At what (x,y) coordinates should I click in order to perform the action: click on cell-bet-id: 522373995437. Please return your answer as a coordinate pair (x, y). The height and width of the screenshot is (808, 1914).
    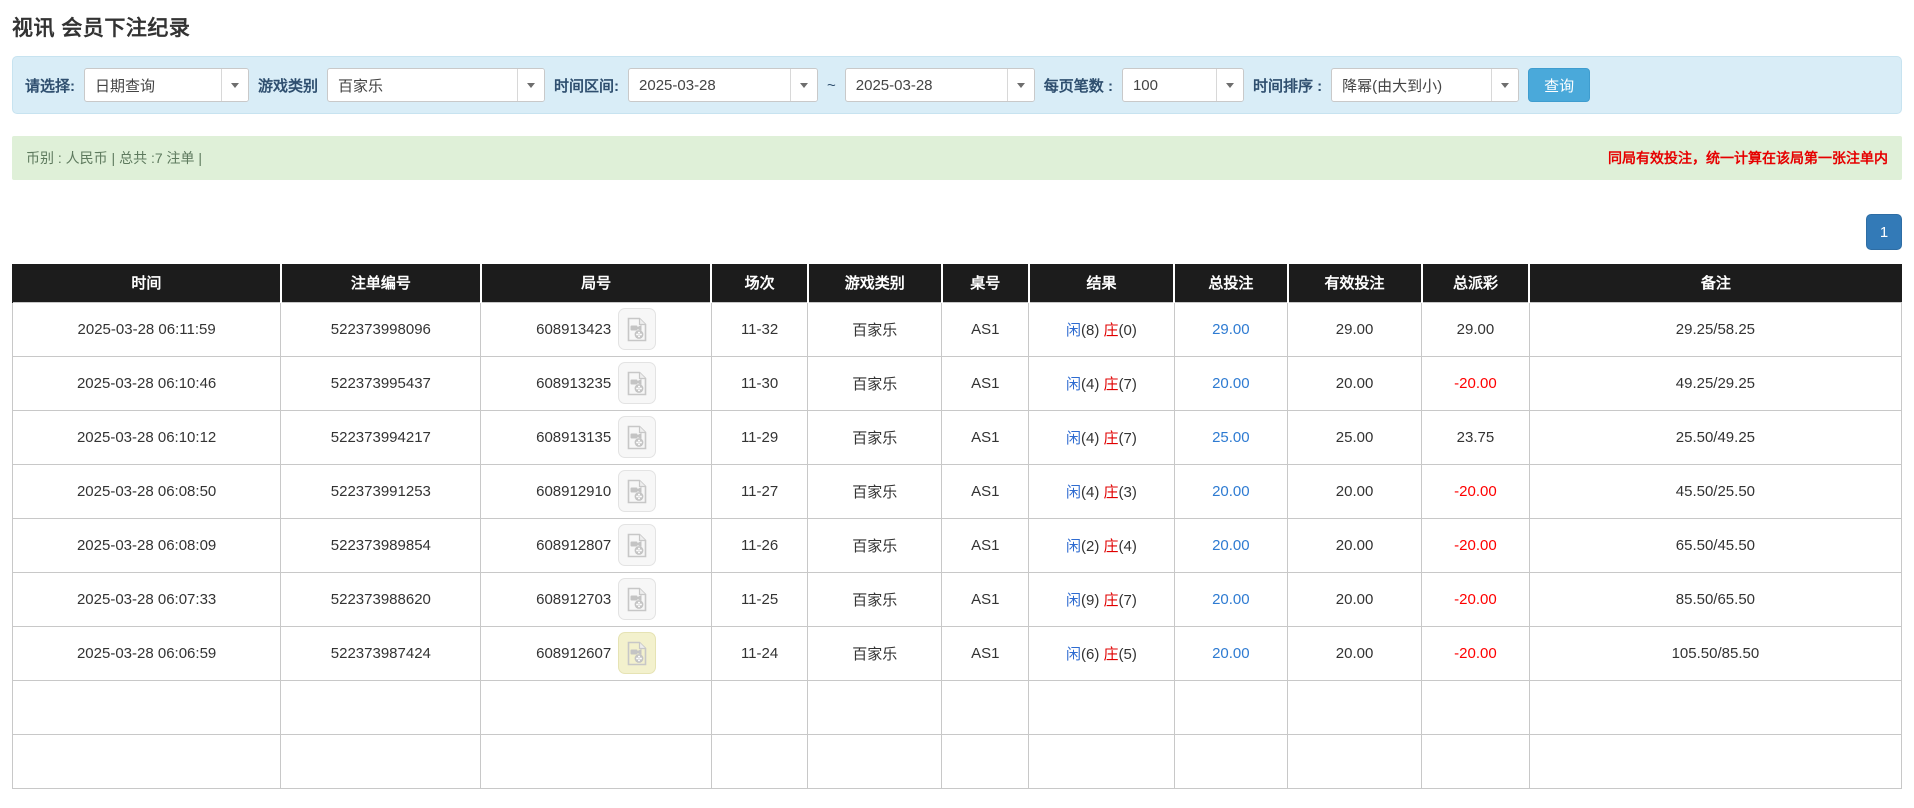
    Looking at the image, I should click on (381, 383).